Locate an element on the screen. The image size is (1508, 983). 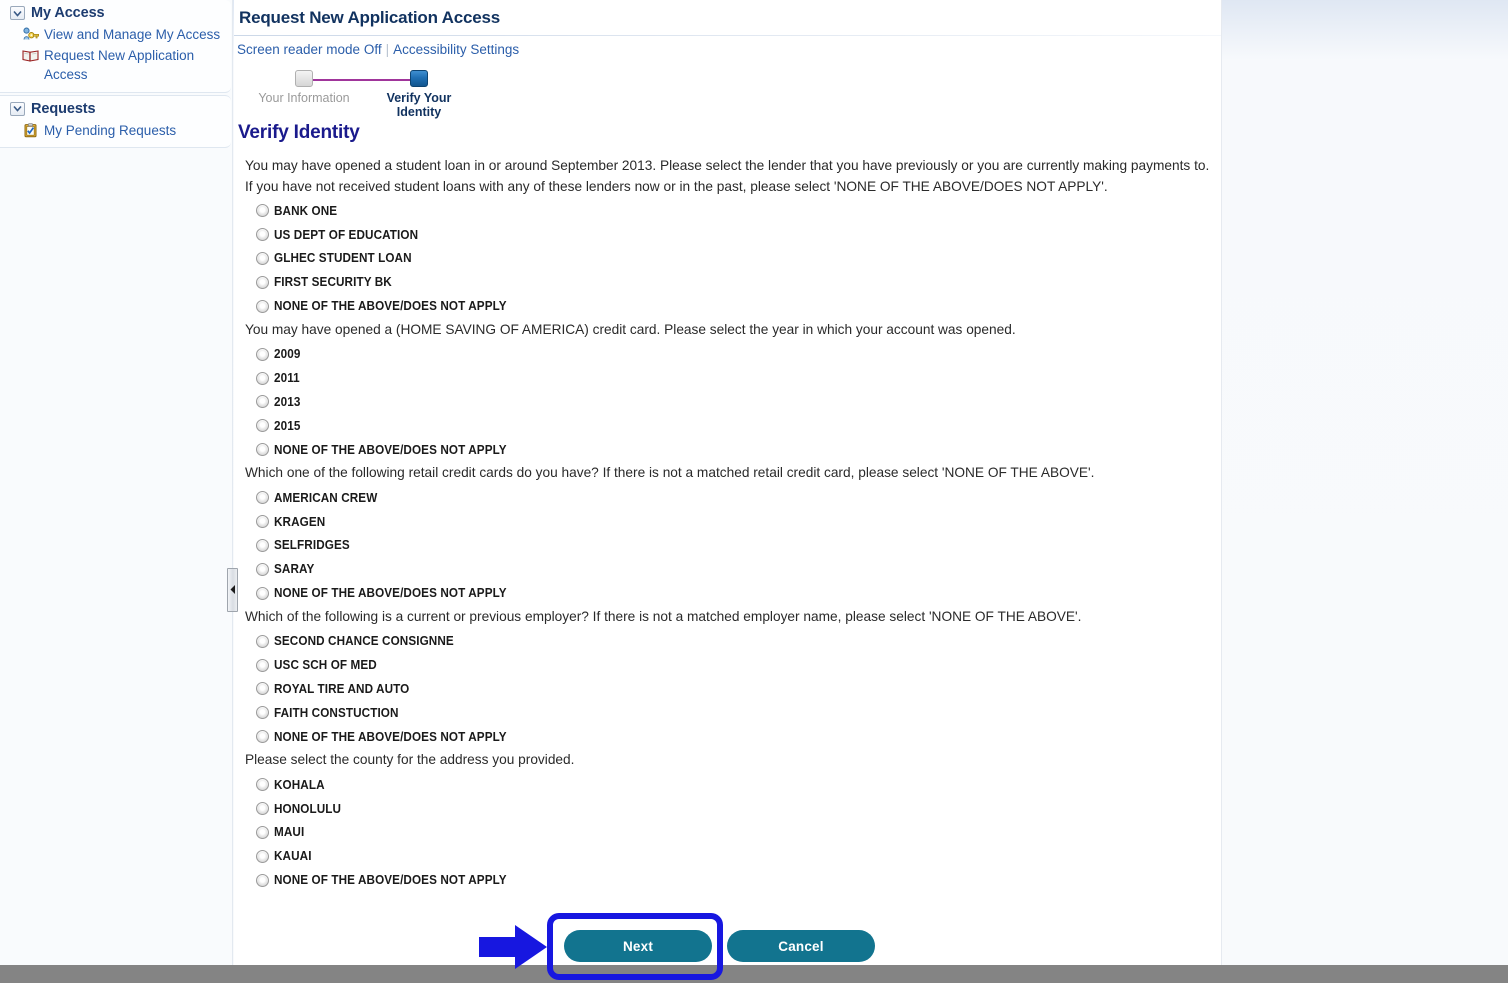
step-marker-inactive is located at coordinates (304, 78).